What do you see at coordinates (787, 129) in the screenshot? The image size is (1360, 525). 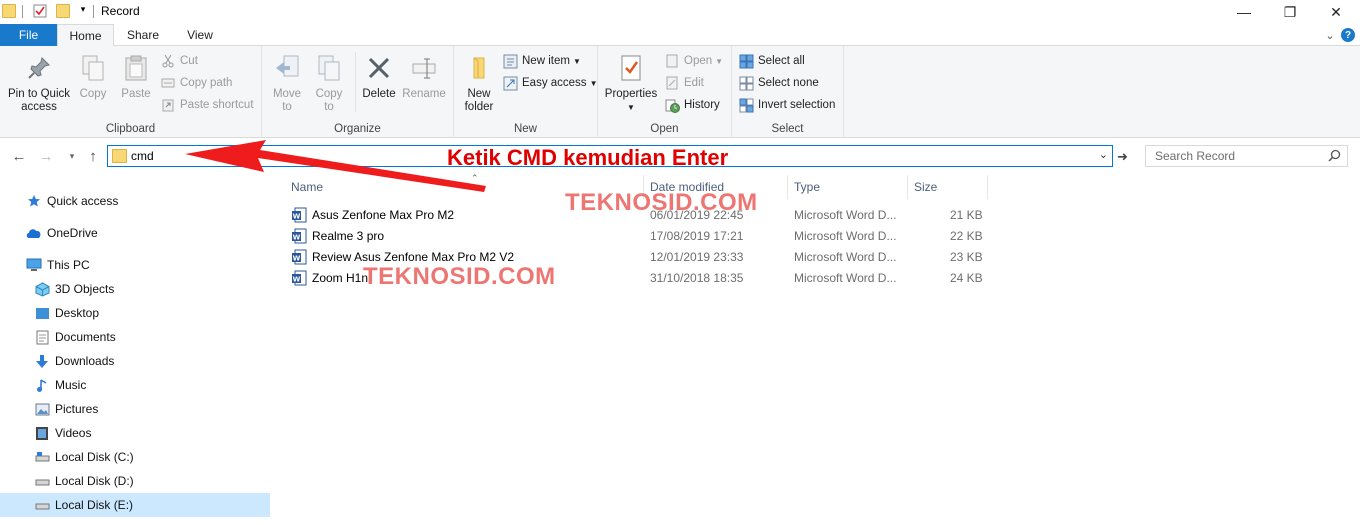 I see `select-group-label: Select` at bounding box center [787, 129].